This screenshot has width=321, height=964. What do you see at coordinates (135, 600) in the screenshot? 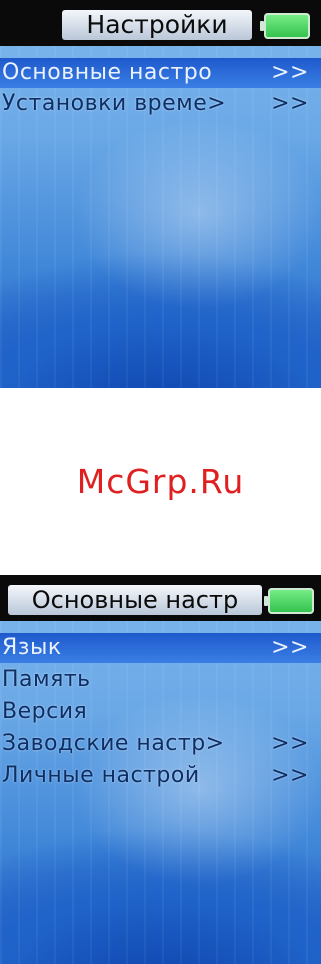
I see `screen-title: Основные настр` at bounding box center [135, 600].